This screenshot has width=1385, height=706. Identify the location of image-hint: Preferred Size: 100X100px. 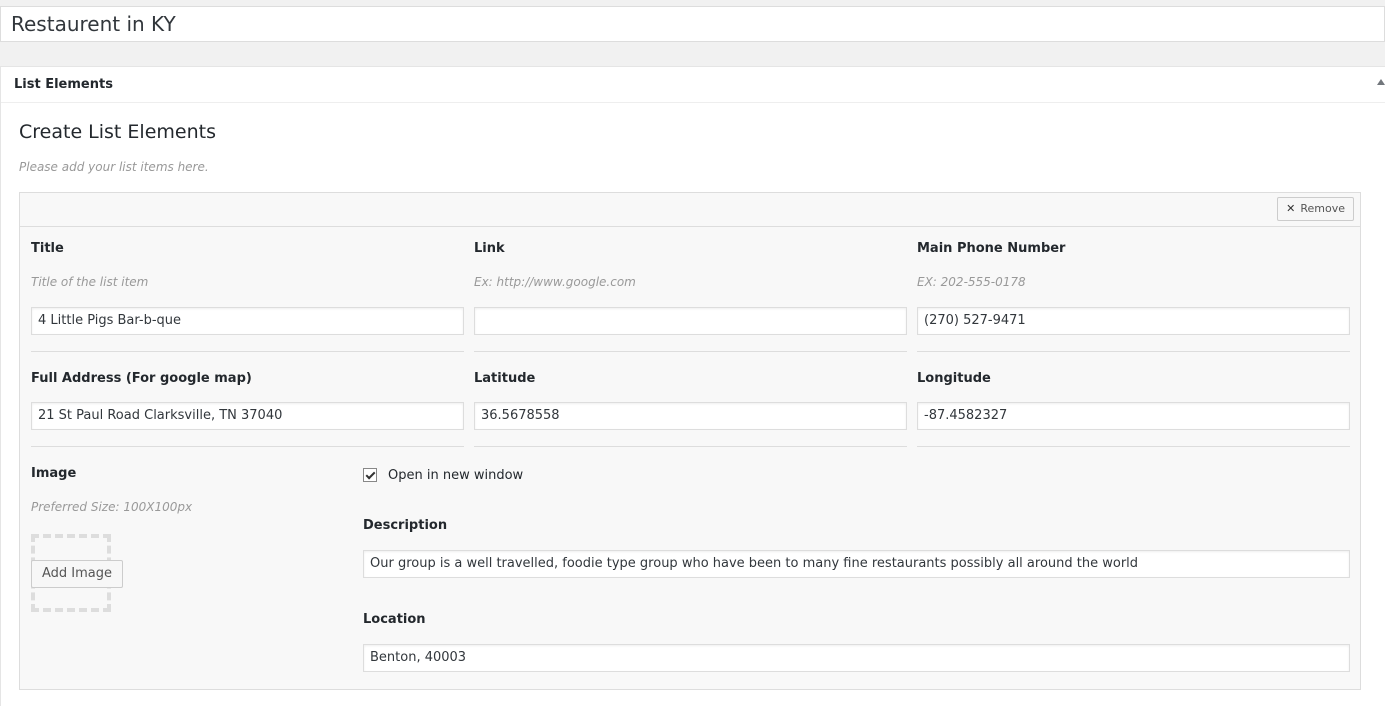
(112, 507).